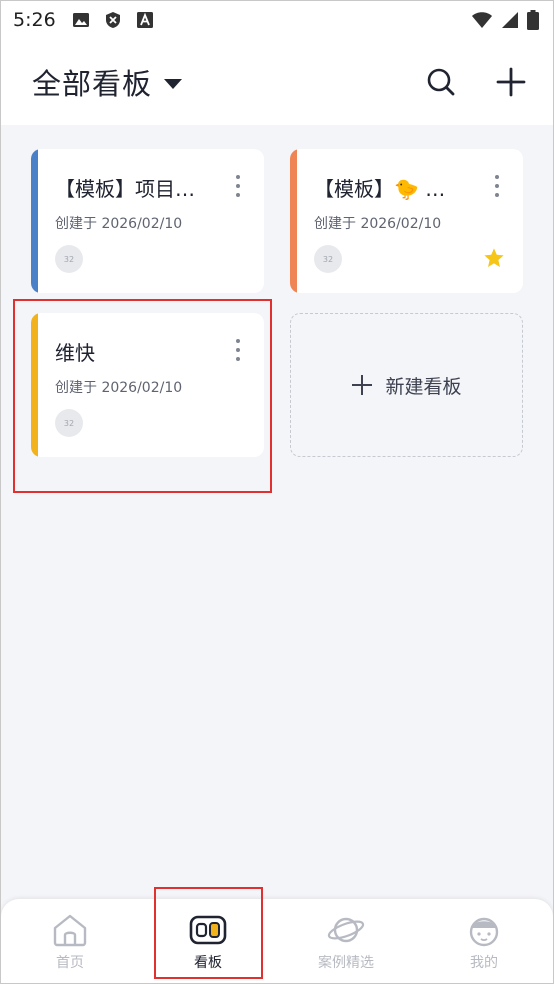  Describe the element at coordinates (484, 932) in the screenshot. I see `profile-face-icon` at that location.